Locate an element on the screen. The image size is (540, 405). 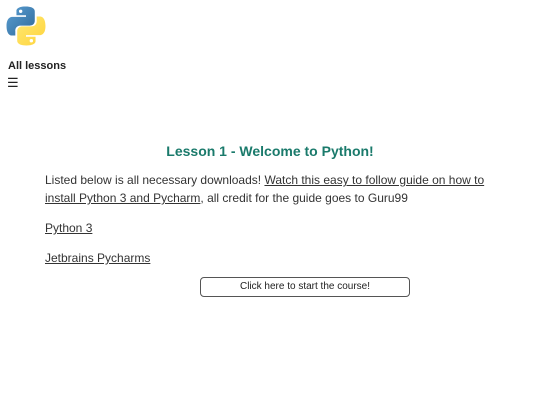
download-item: Jetbrains Pycharms is located at coordinates (97, 258).